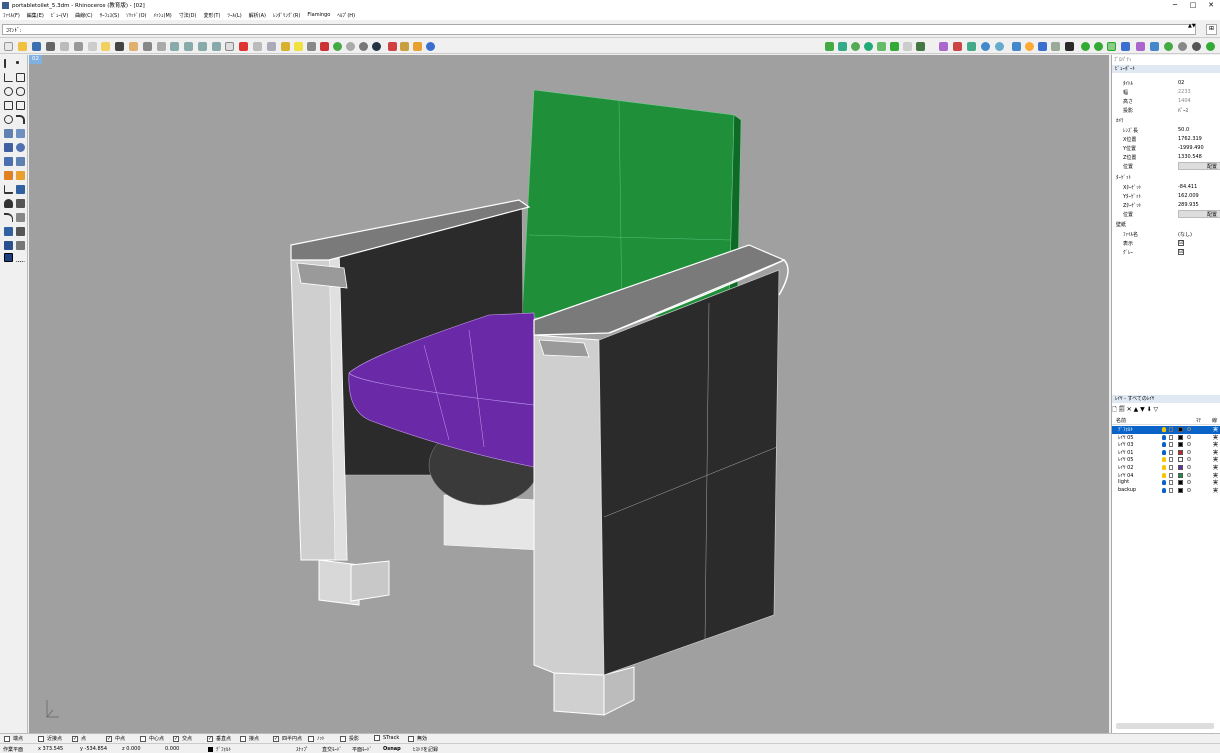  Describe the element at coordinates (1165, 726) in the screenshot. I see `layer-horizontal-scrollbar` at that location.